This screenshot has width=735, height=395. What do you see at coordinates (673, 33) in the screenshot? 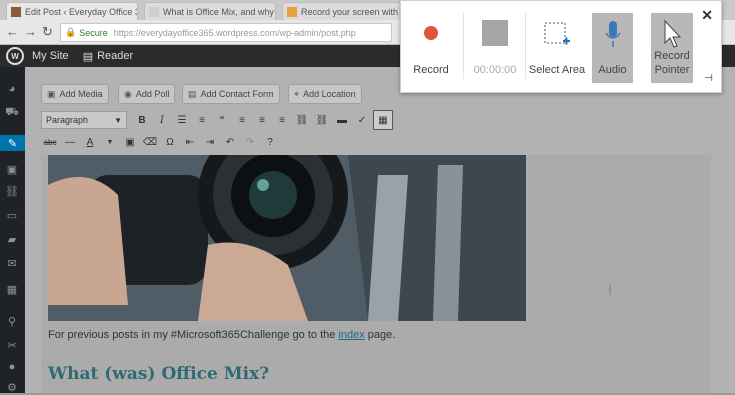
I see `pointer-icon` at bounding box center [673, 33].